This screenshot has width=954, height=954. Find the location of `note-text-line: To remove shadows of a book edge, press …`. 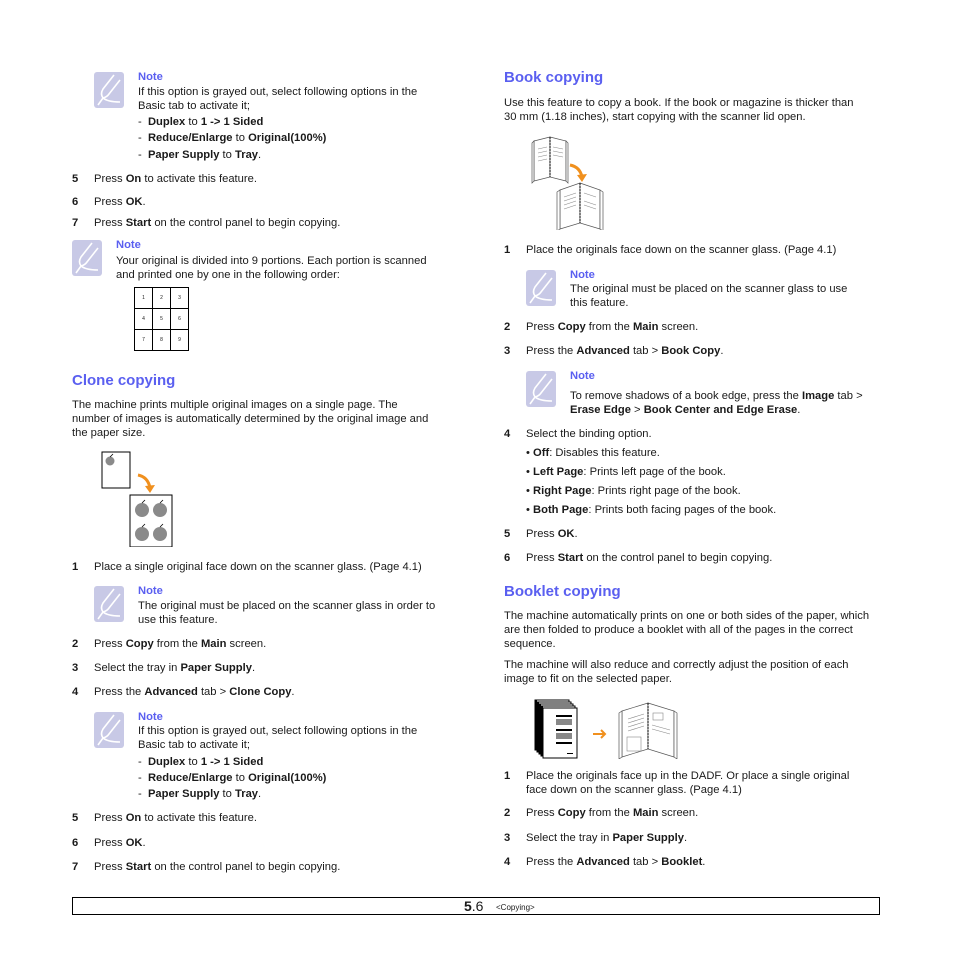

note-text-line: To remove shadows of a book edge, press … is located at coordinates (716, 396).